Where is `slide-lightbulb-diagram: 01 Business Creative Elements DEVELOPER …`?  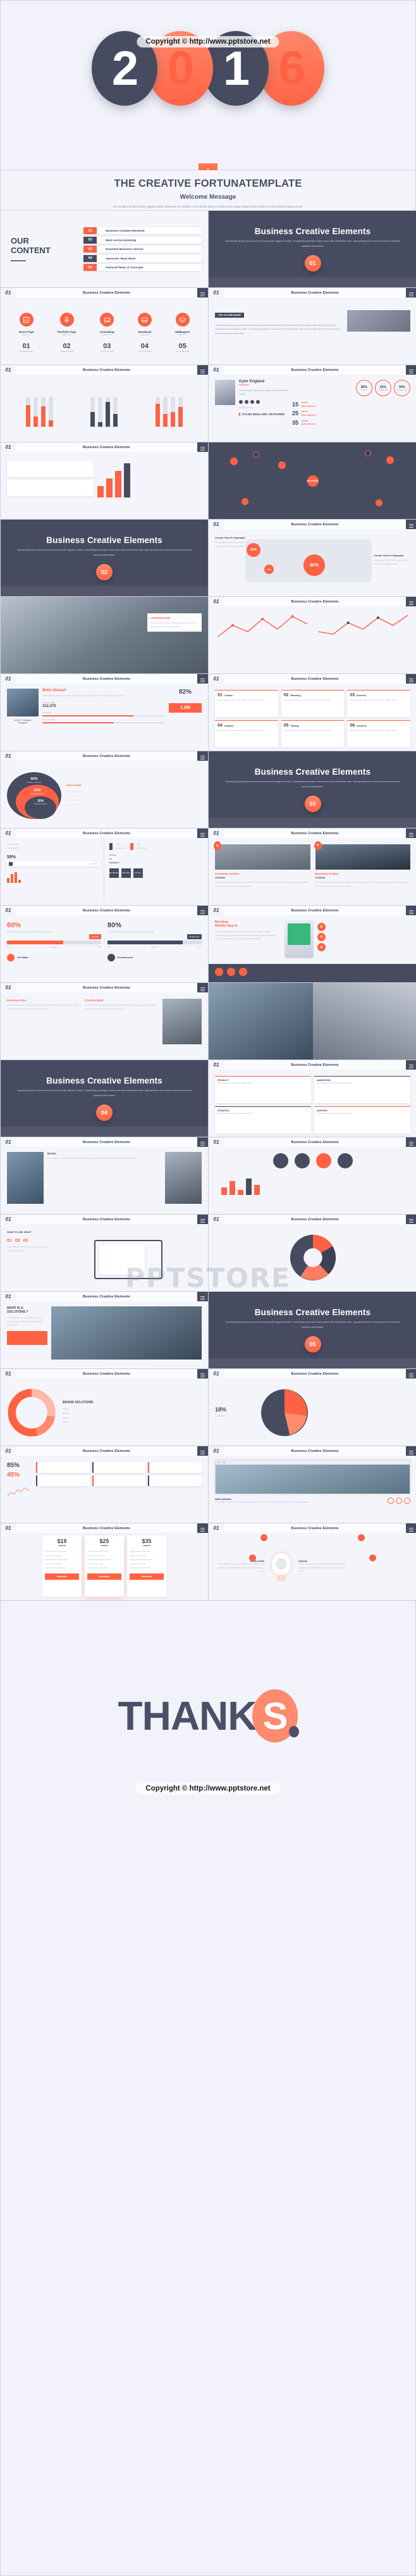 slide-lightbulb-diagram: 01 Business Creative Elements DEVELOPER … is located at coordinates (312, 1562).